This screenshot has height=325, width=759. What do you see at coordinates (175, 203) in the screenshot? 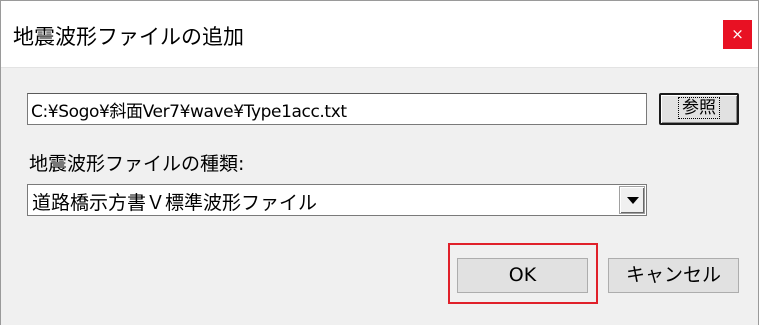
I see `wave-type-selected-value: 道路橋示方書Ｖ標準波形ファイル` at bounding box center [175, 203].